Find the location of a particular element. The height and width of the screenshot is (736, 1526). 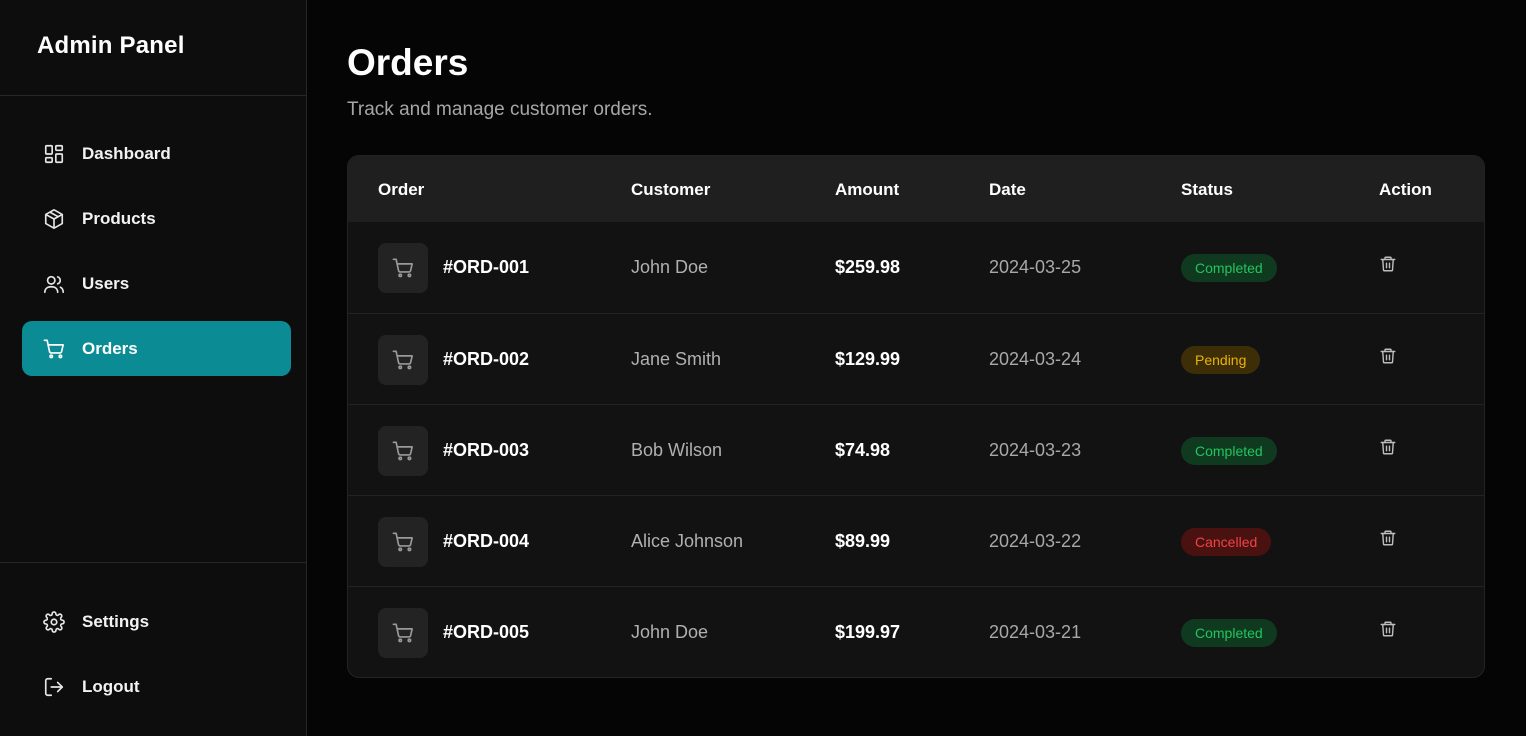

status-cell: Cancelled is located at coordinates (1226, 541).